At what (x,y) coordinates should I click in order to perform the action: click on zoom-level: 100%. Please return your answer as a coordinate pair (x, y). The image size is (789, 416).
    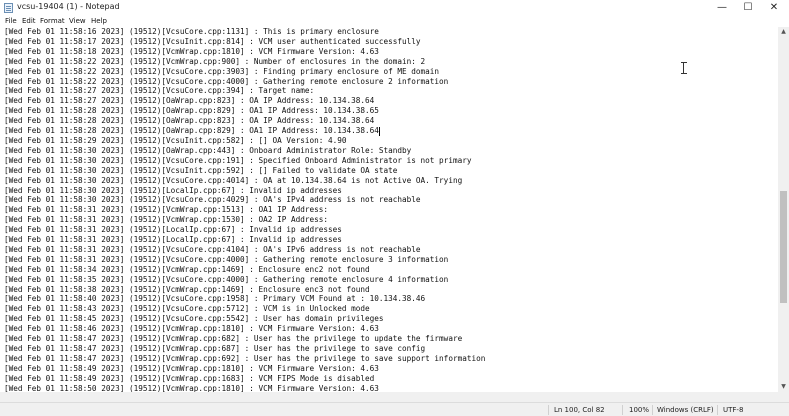
    Looking at the image, I should click on (639, 410).